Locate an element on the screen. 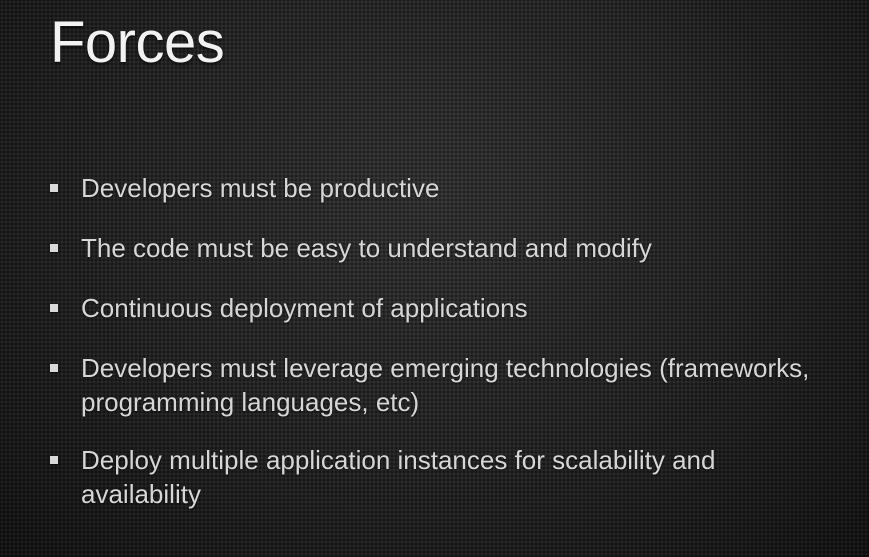 The height and width of the screenshot is (557, 869). slide-title: Forces is located at coordinates (137, 42).